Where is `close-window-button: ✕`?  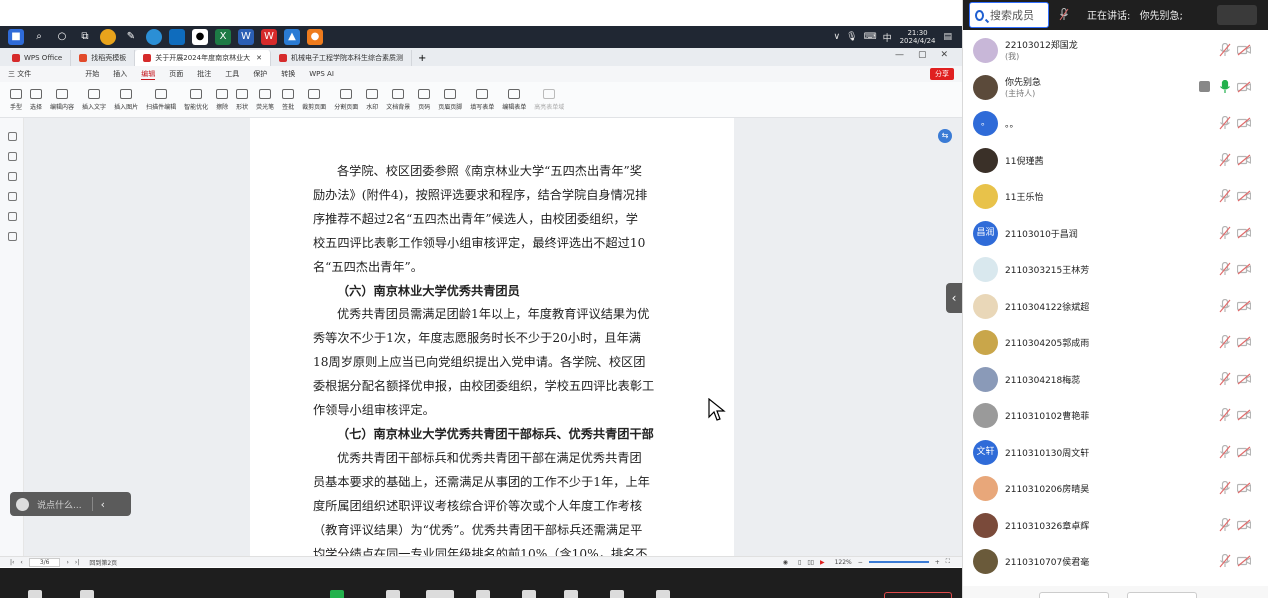
close-window-button: ✕ is located at coordinates (944, 55).